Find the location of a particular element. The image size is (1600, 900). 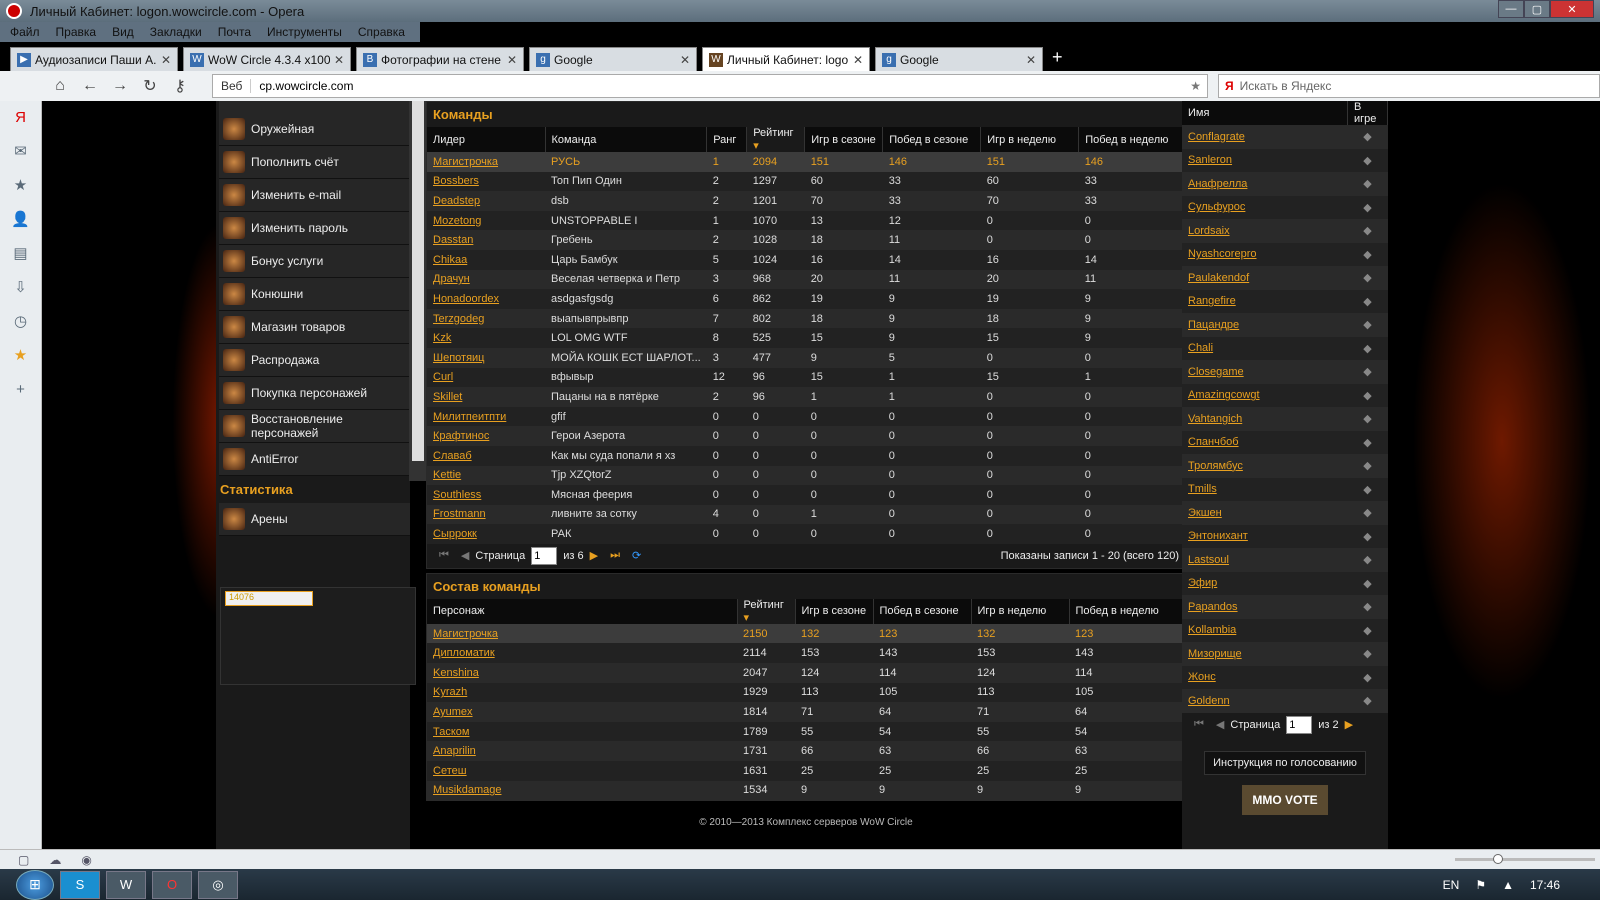

menu-tools: Инструменты is located at coordinates (304, 32).